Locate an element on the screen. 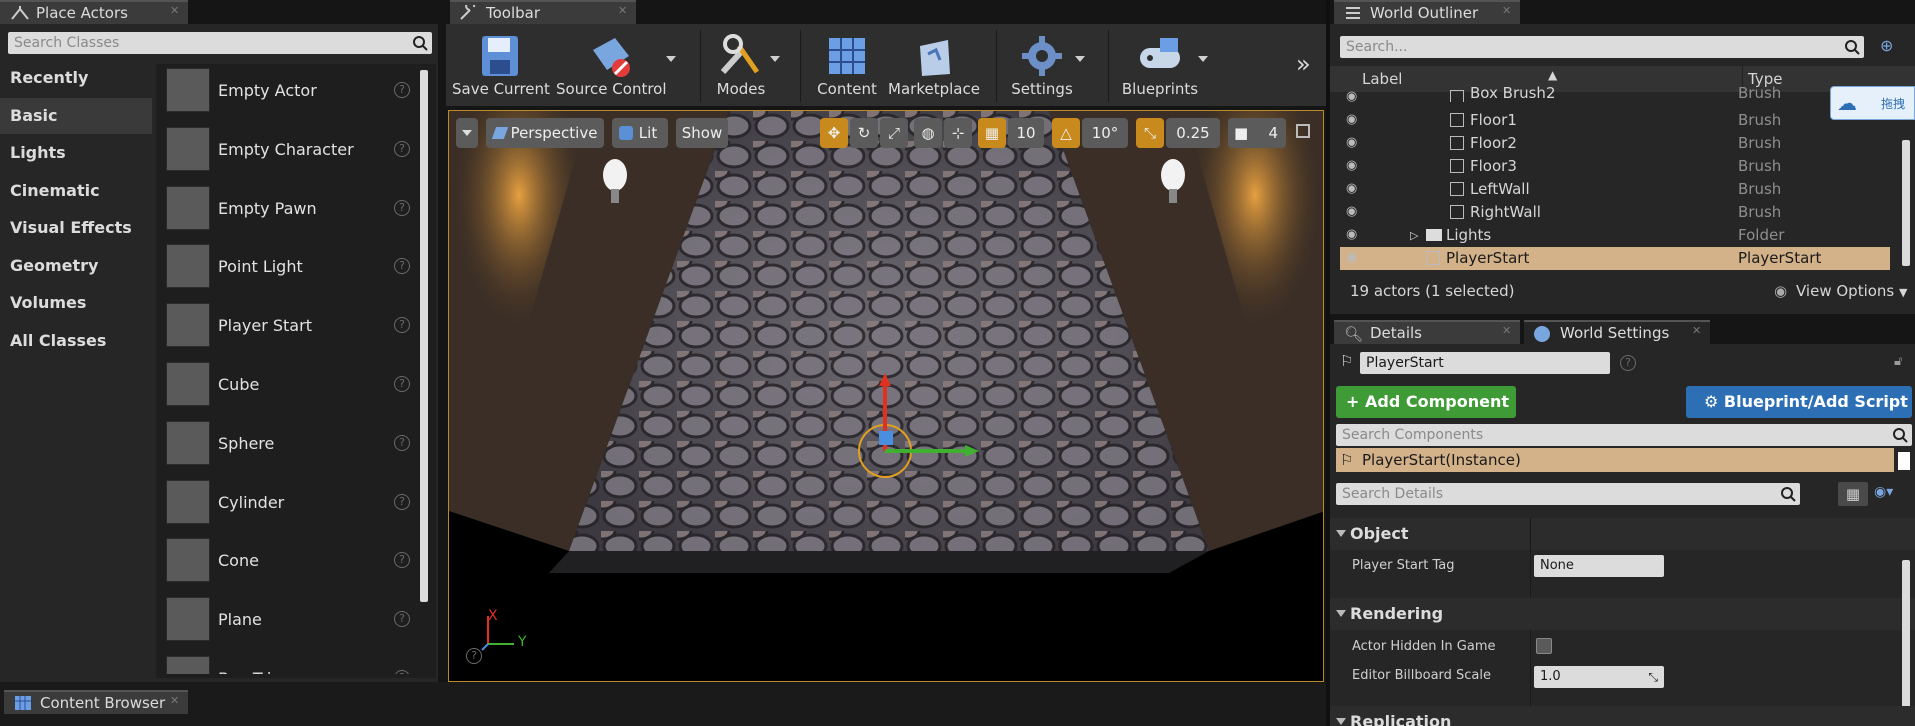 The width and height of the screenshot is (1915, 726). outliner-row: ◉ ▷ Lights Folder is located at coordinates (1615, 235).